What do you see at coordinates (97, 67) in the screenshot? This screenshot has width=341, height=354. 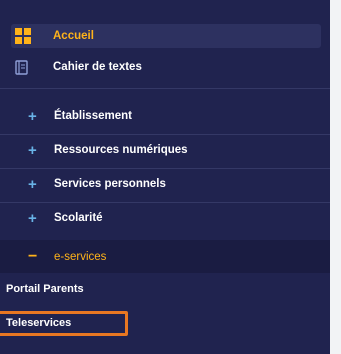 I see `sidebar-item-label: Cahier de textes` at bounding box center [97, 67].